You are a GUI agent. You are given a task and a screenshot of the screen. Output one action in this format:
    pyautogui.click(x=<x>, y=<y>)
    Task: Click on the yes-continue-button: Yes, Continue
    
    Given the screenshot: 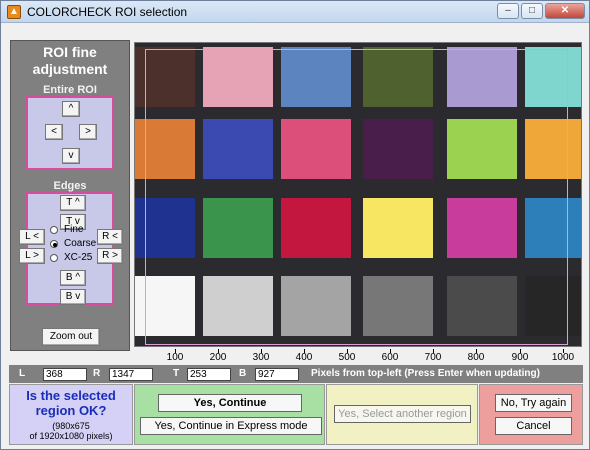 What is the action you would take?
    pyautogui.click(x=230, y=403)
    